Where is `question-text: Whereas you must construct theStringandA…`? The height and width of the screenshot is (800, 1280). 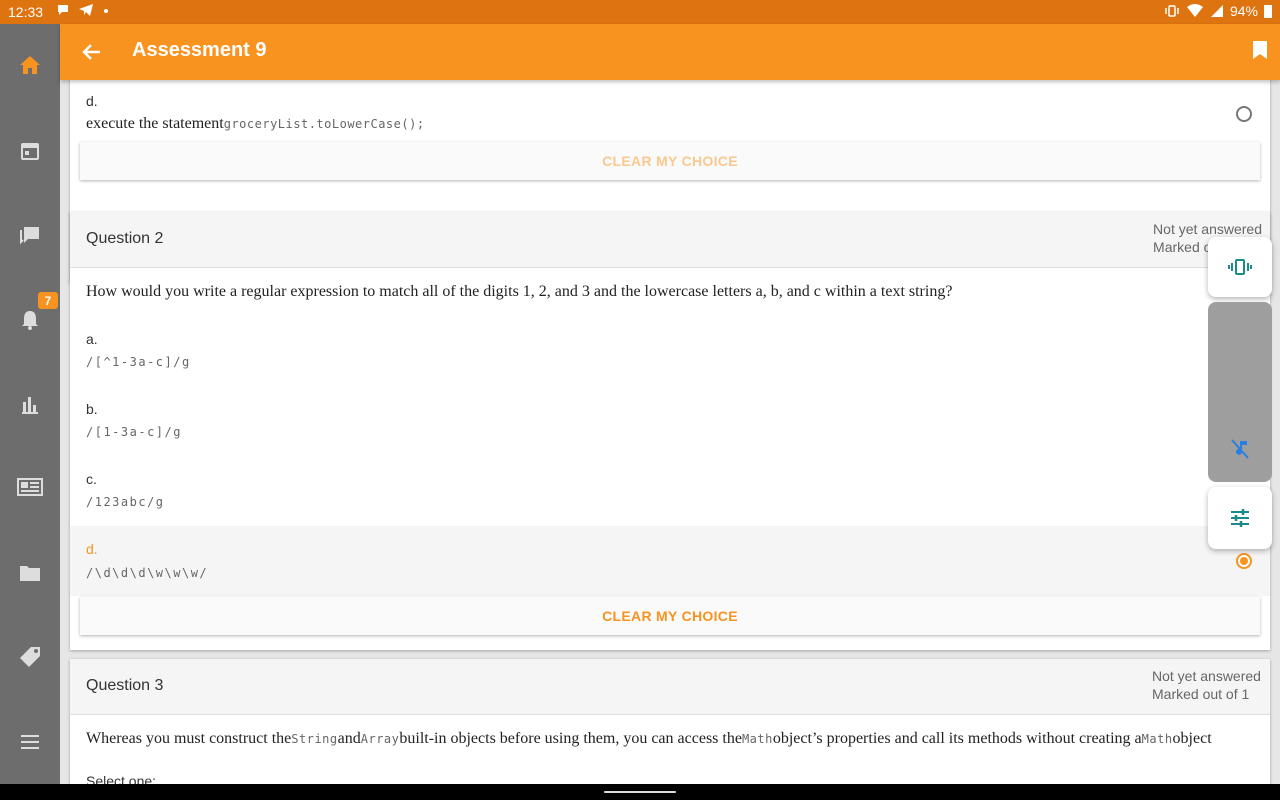 question-text: Whereas you must construct theStringandA… is located at coordinates (671, 739).